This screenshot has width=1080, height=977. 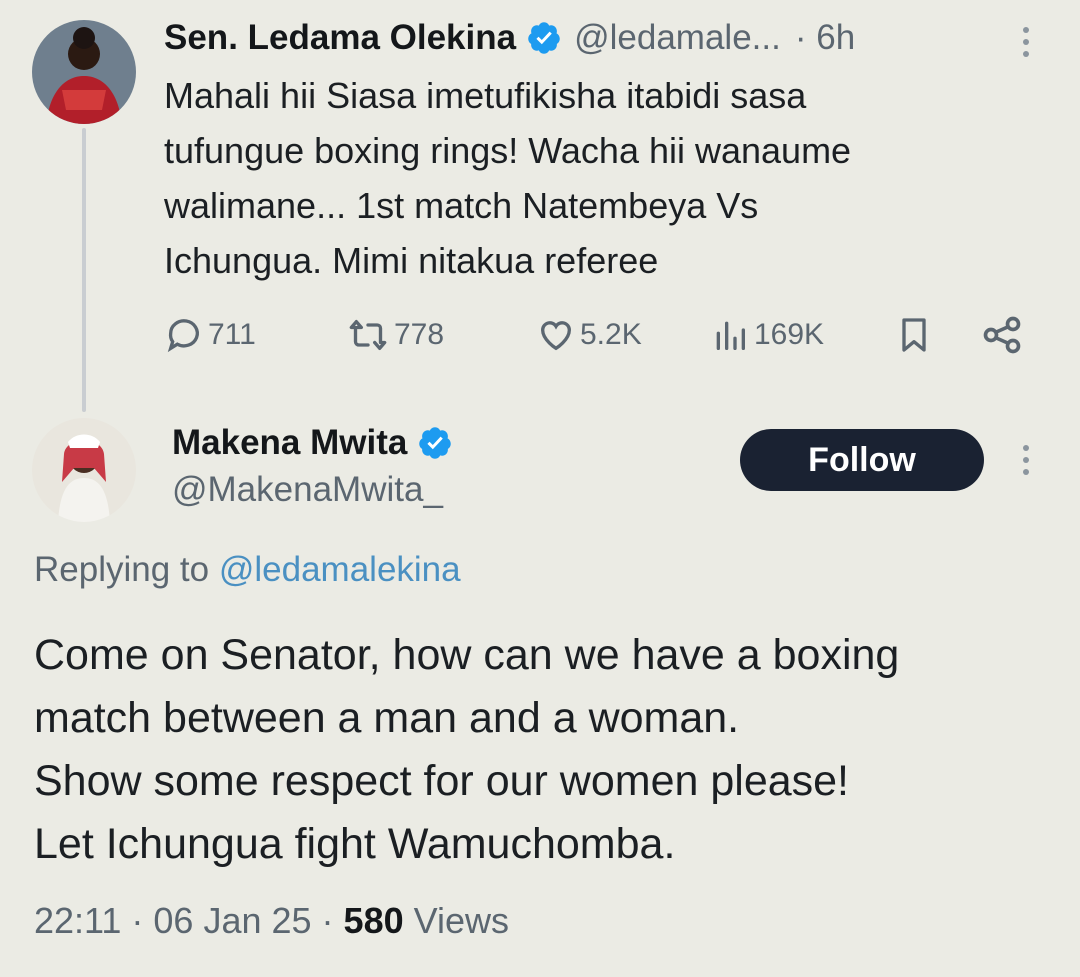 I want to click on thread-line, so click(x=84, y=270).